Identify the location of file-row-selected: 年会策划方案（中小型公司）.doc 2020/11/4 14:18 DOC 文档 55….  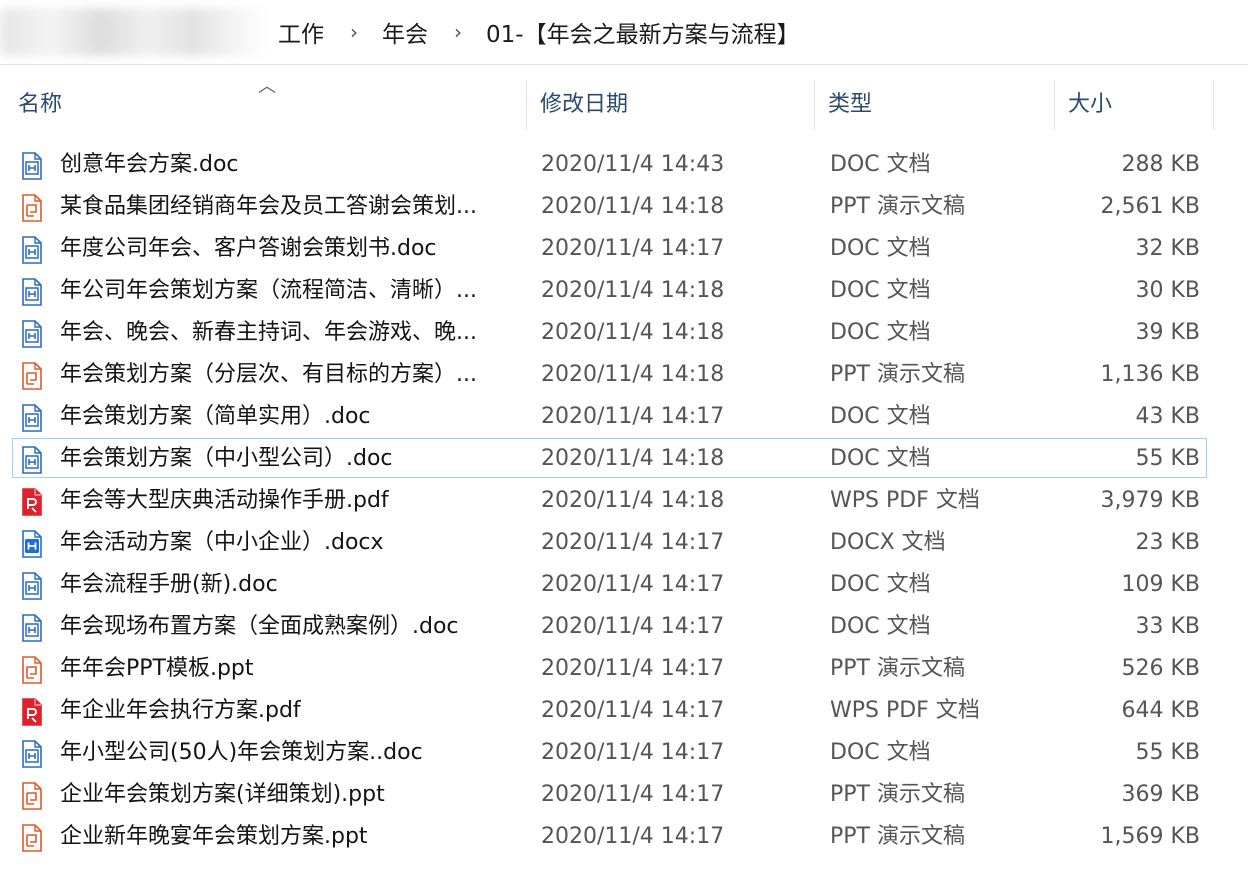
(609, 458).